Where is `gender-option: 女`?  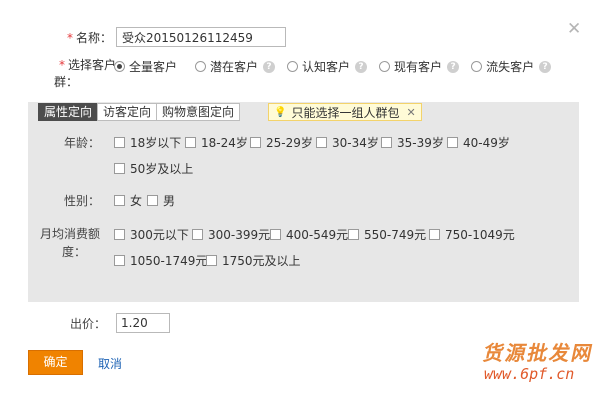
gender-option: 女 is located at coordinates (128, 200).